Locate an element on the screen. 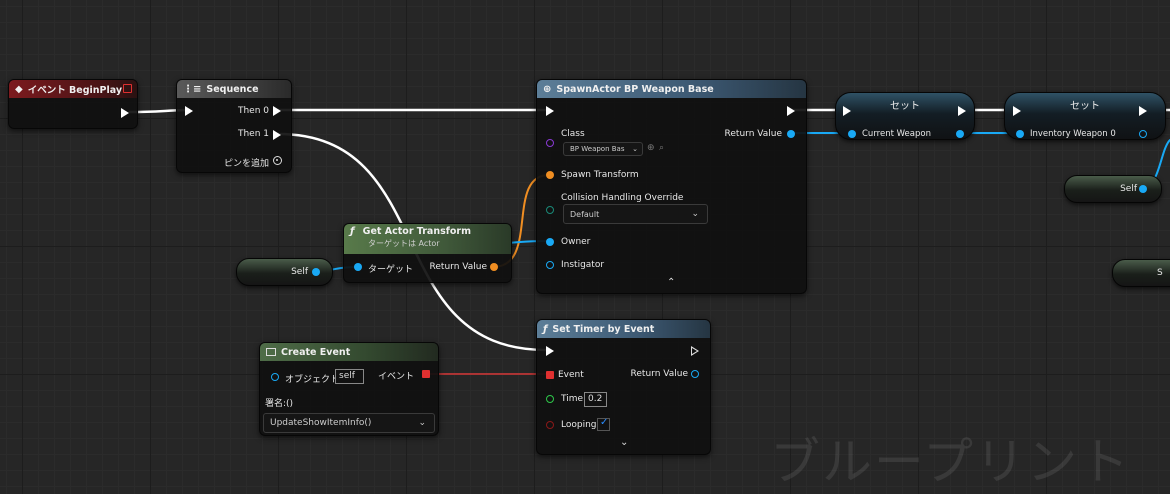 The height and width of the screenshot is (494, 1170). owner-label: Owner is located at coordinates (576, 242).